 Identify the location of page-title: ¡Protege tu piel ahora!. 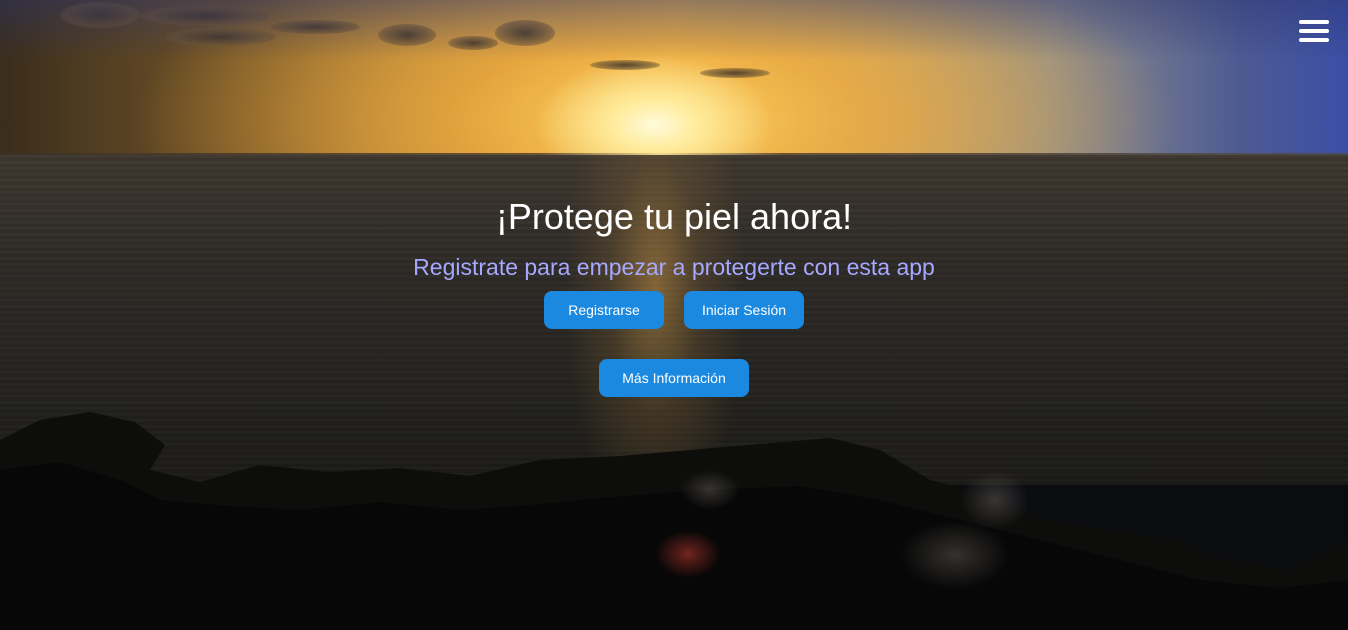
(674, 216).